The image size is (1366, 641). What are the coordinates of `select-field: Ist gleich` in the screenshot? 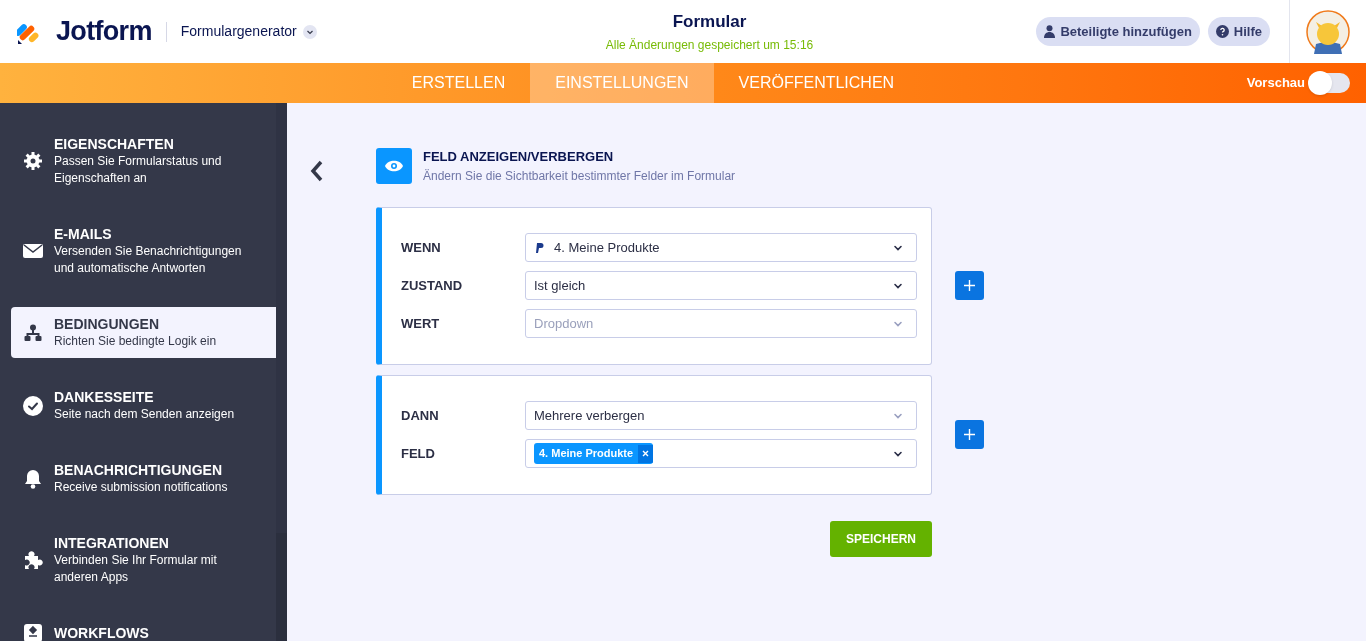 It's located at (721, 285).